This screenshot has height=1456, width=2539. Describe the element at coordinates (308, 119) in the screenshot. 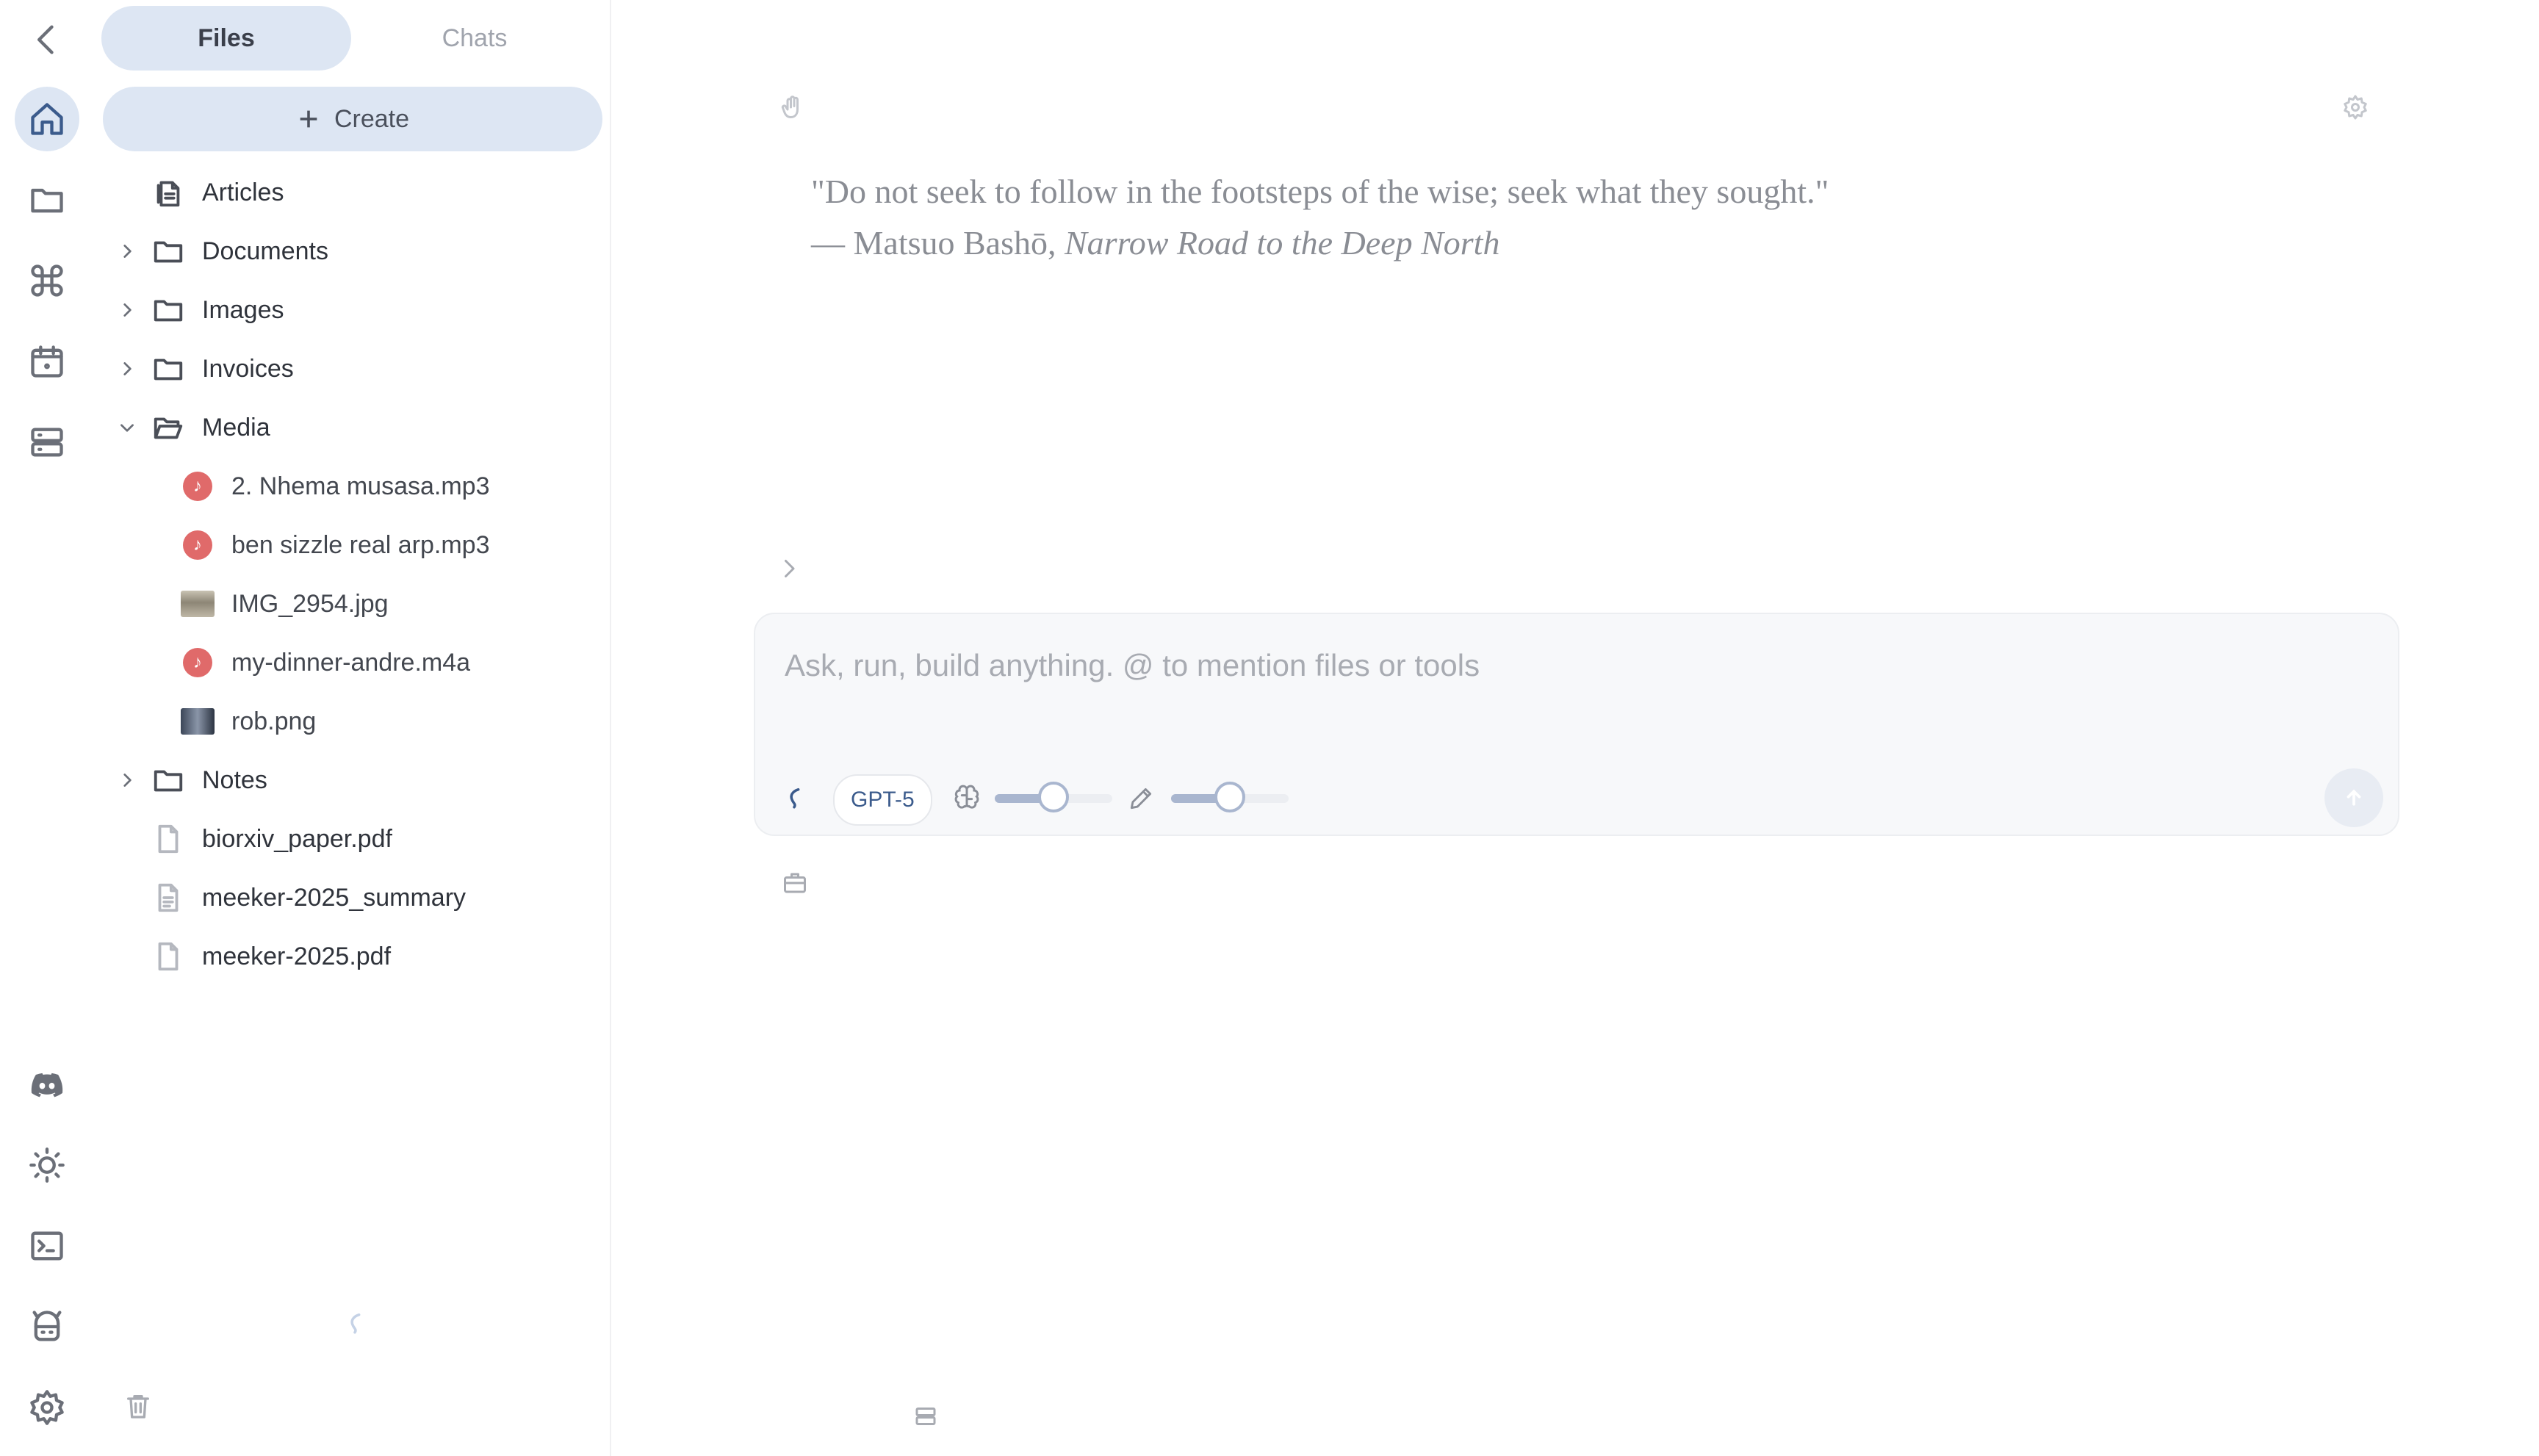

I see `plus-icon` at that location.